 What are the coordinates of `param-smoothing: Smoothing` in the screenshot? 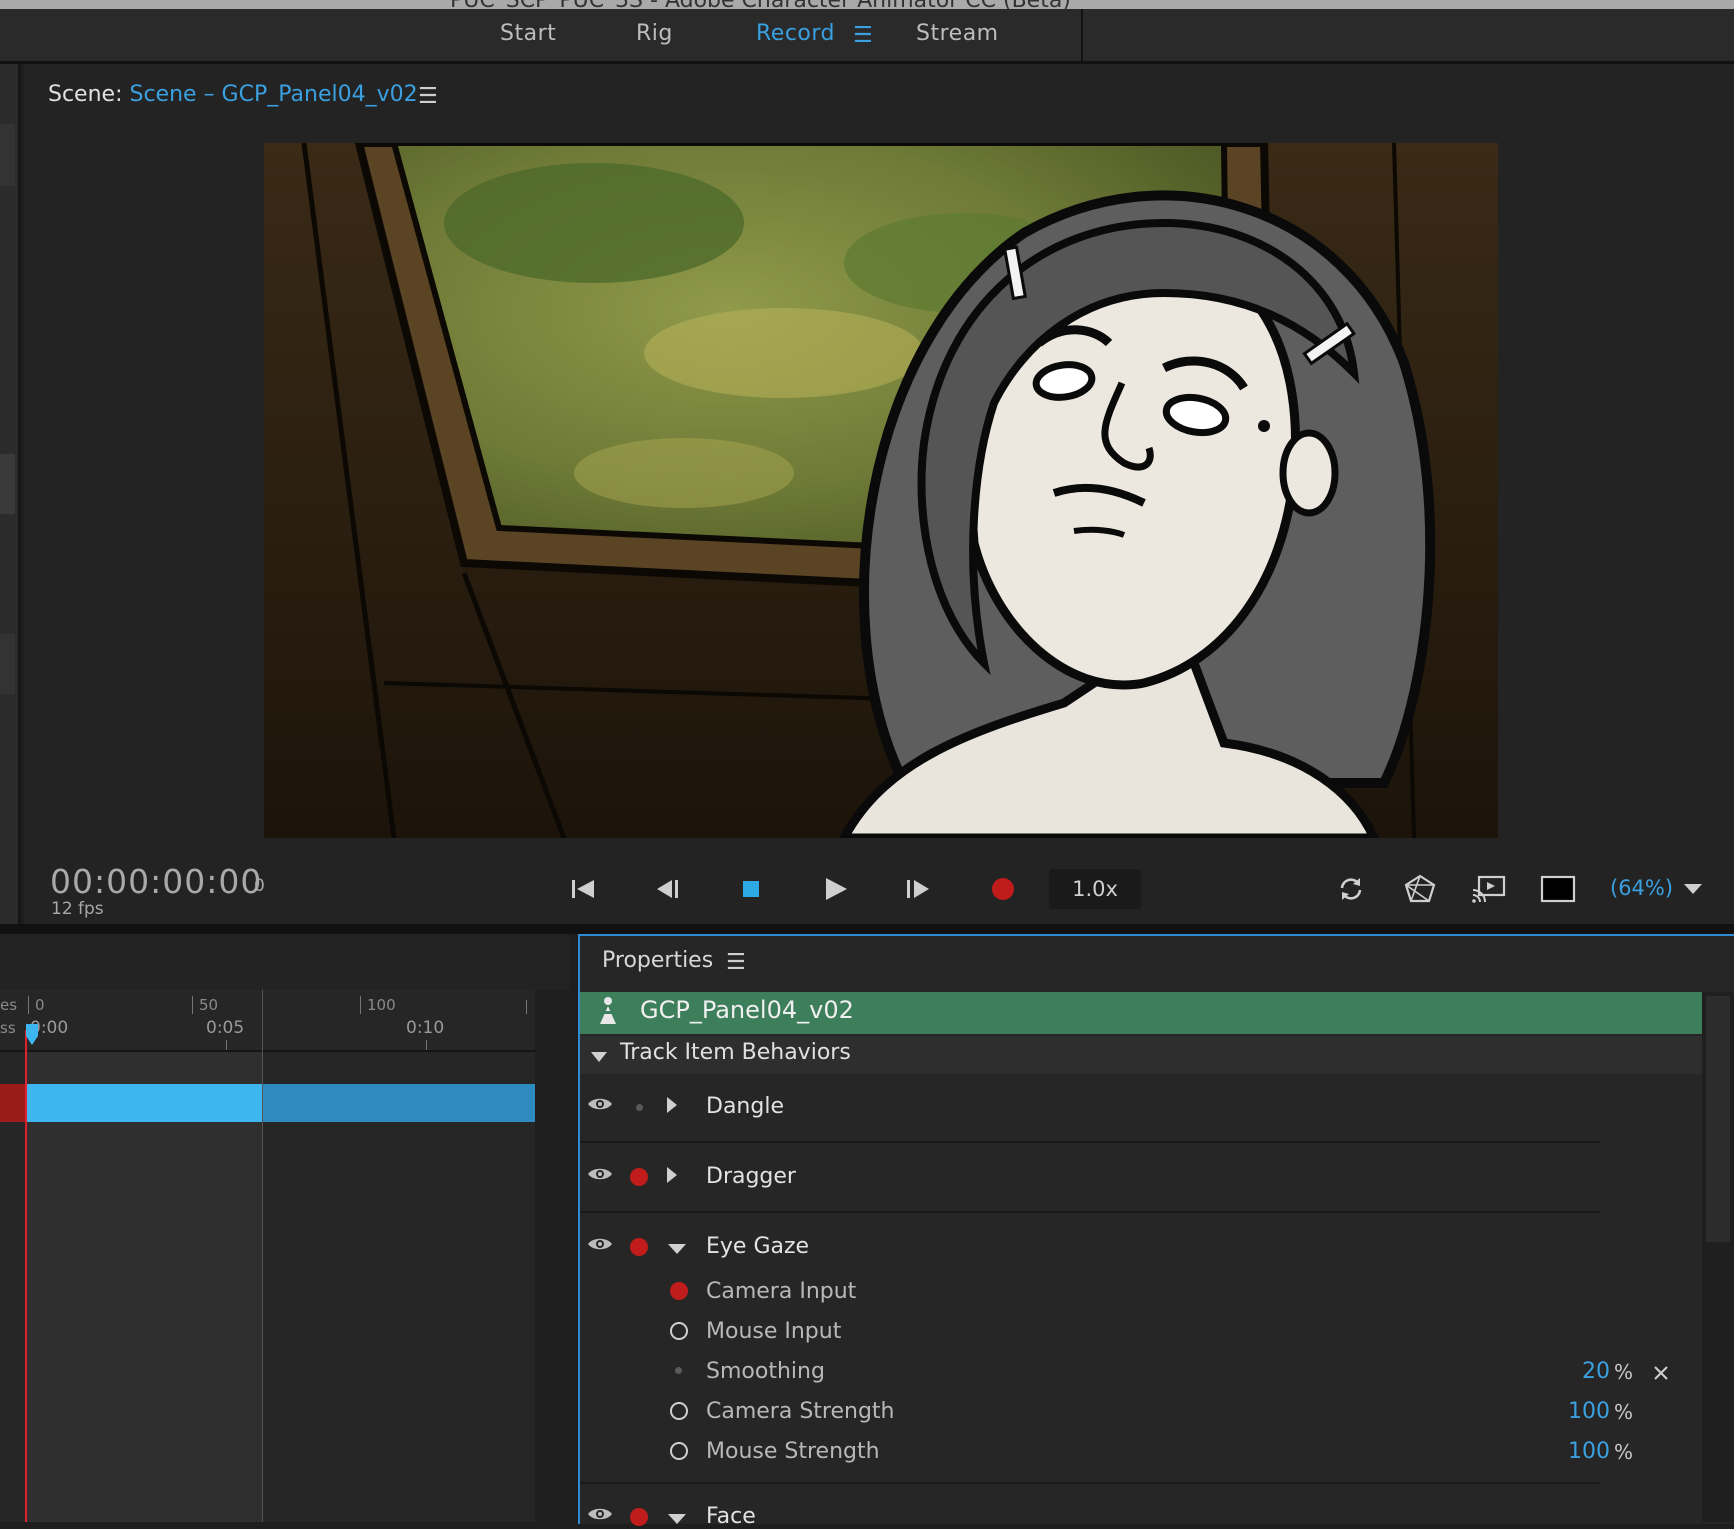 It's located at (765, 1371).